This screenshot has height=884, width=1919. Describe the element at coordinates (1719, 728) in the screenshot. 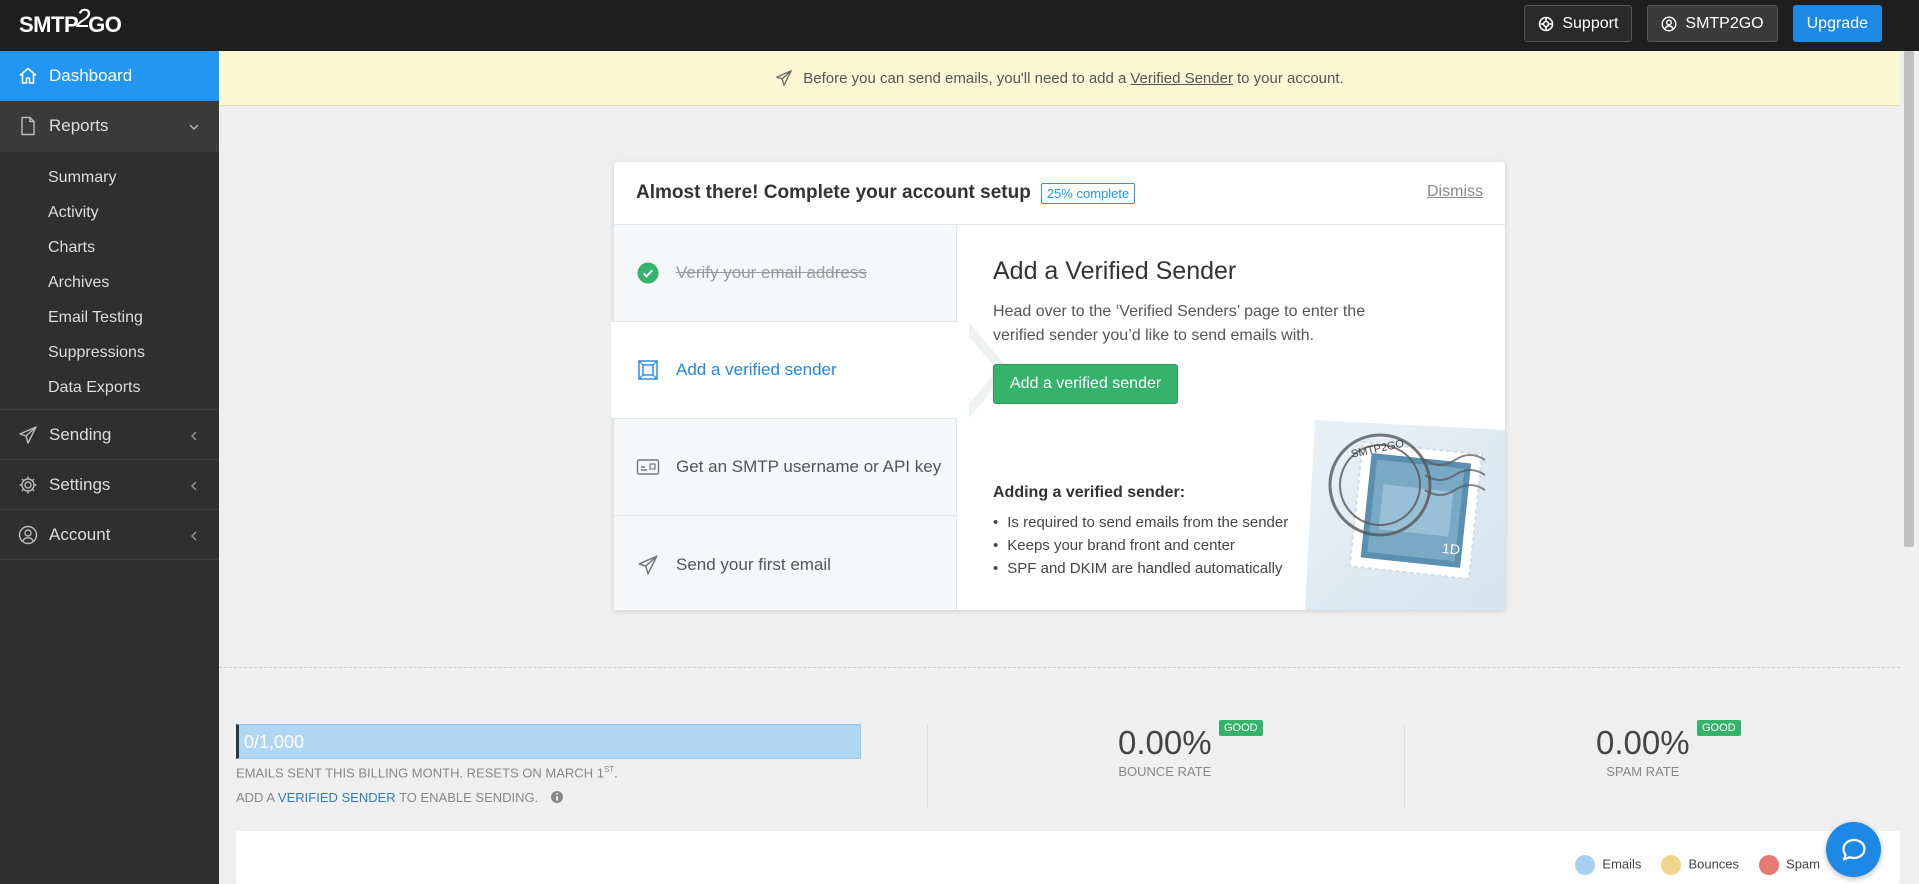

I see `spam-status-badge: GOOD` at that location.